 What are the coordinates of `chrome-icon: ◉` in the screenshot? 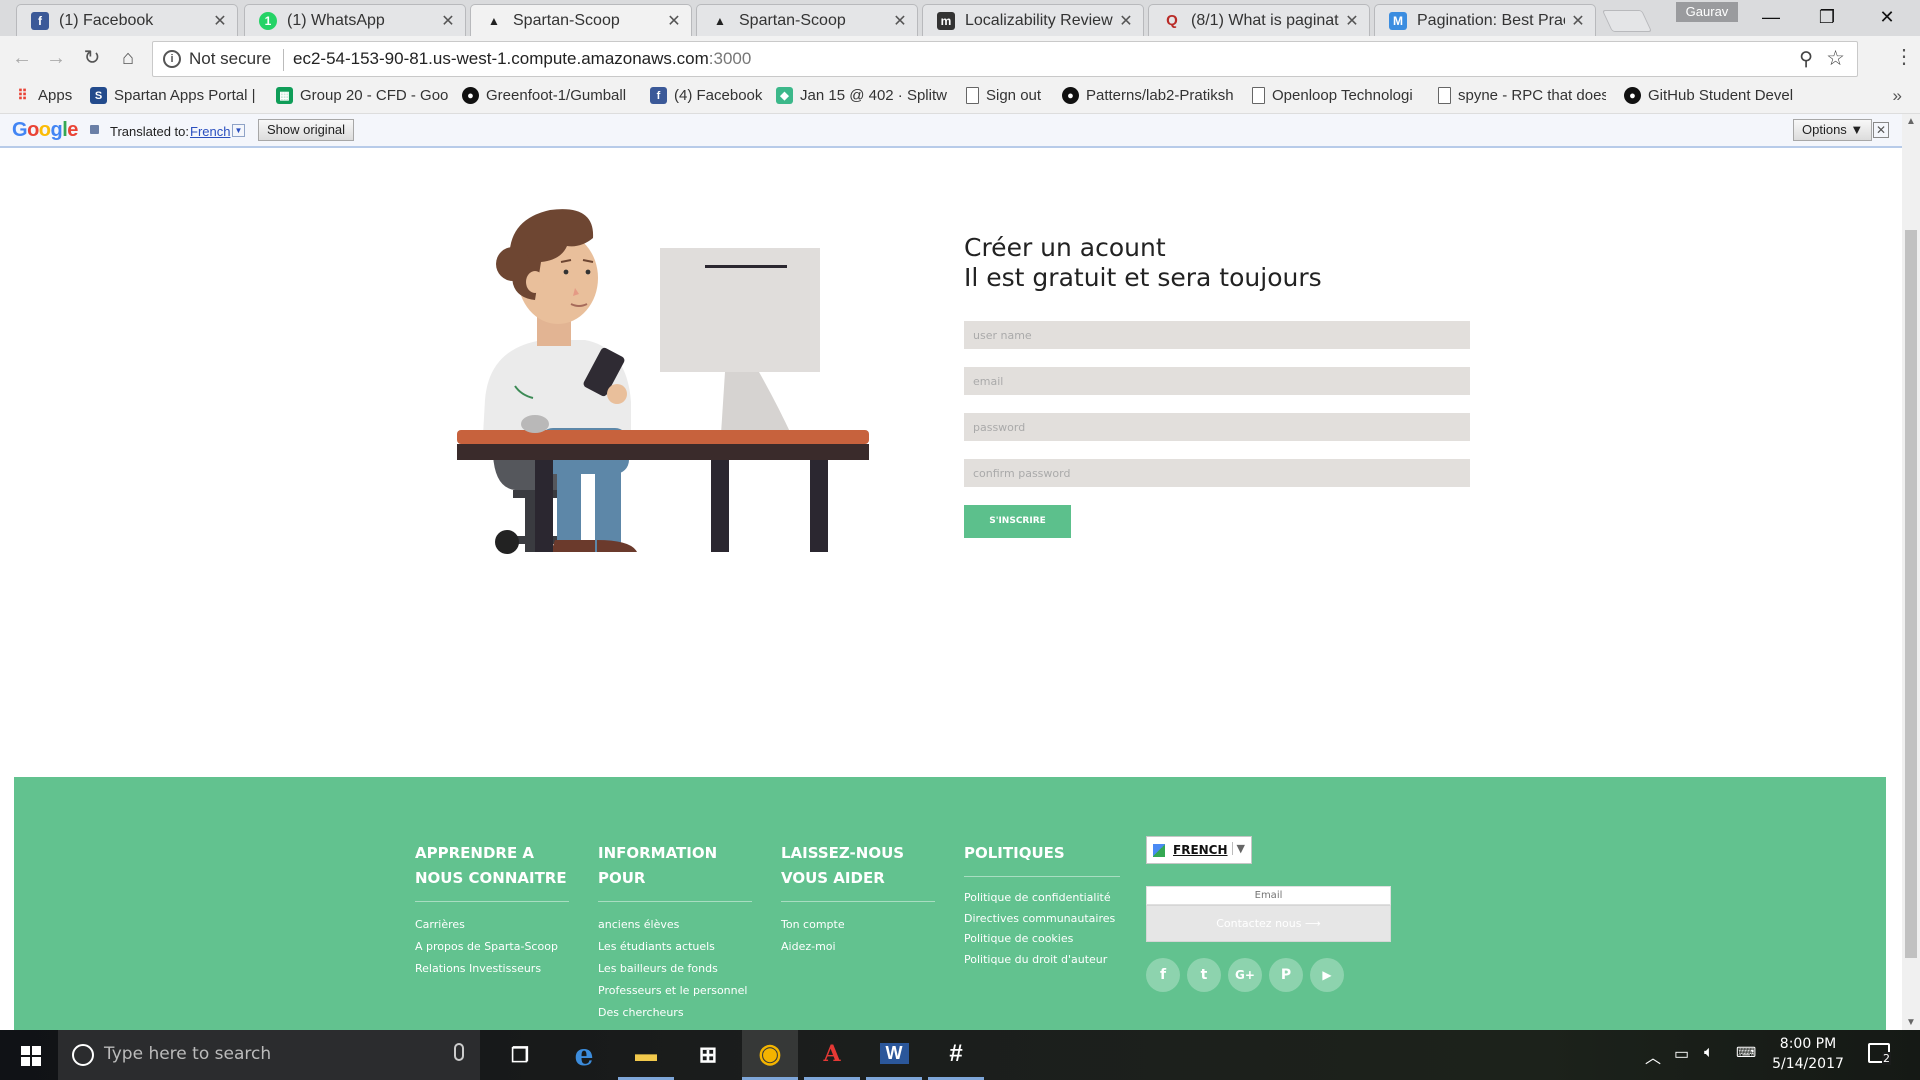 It's located at (770, 1055).